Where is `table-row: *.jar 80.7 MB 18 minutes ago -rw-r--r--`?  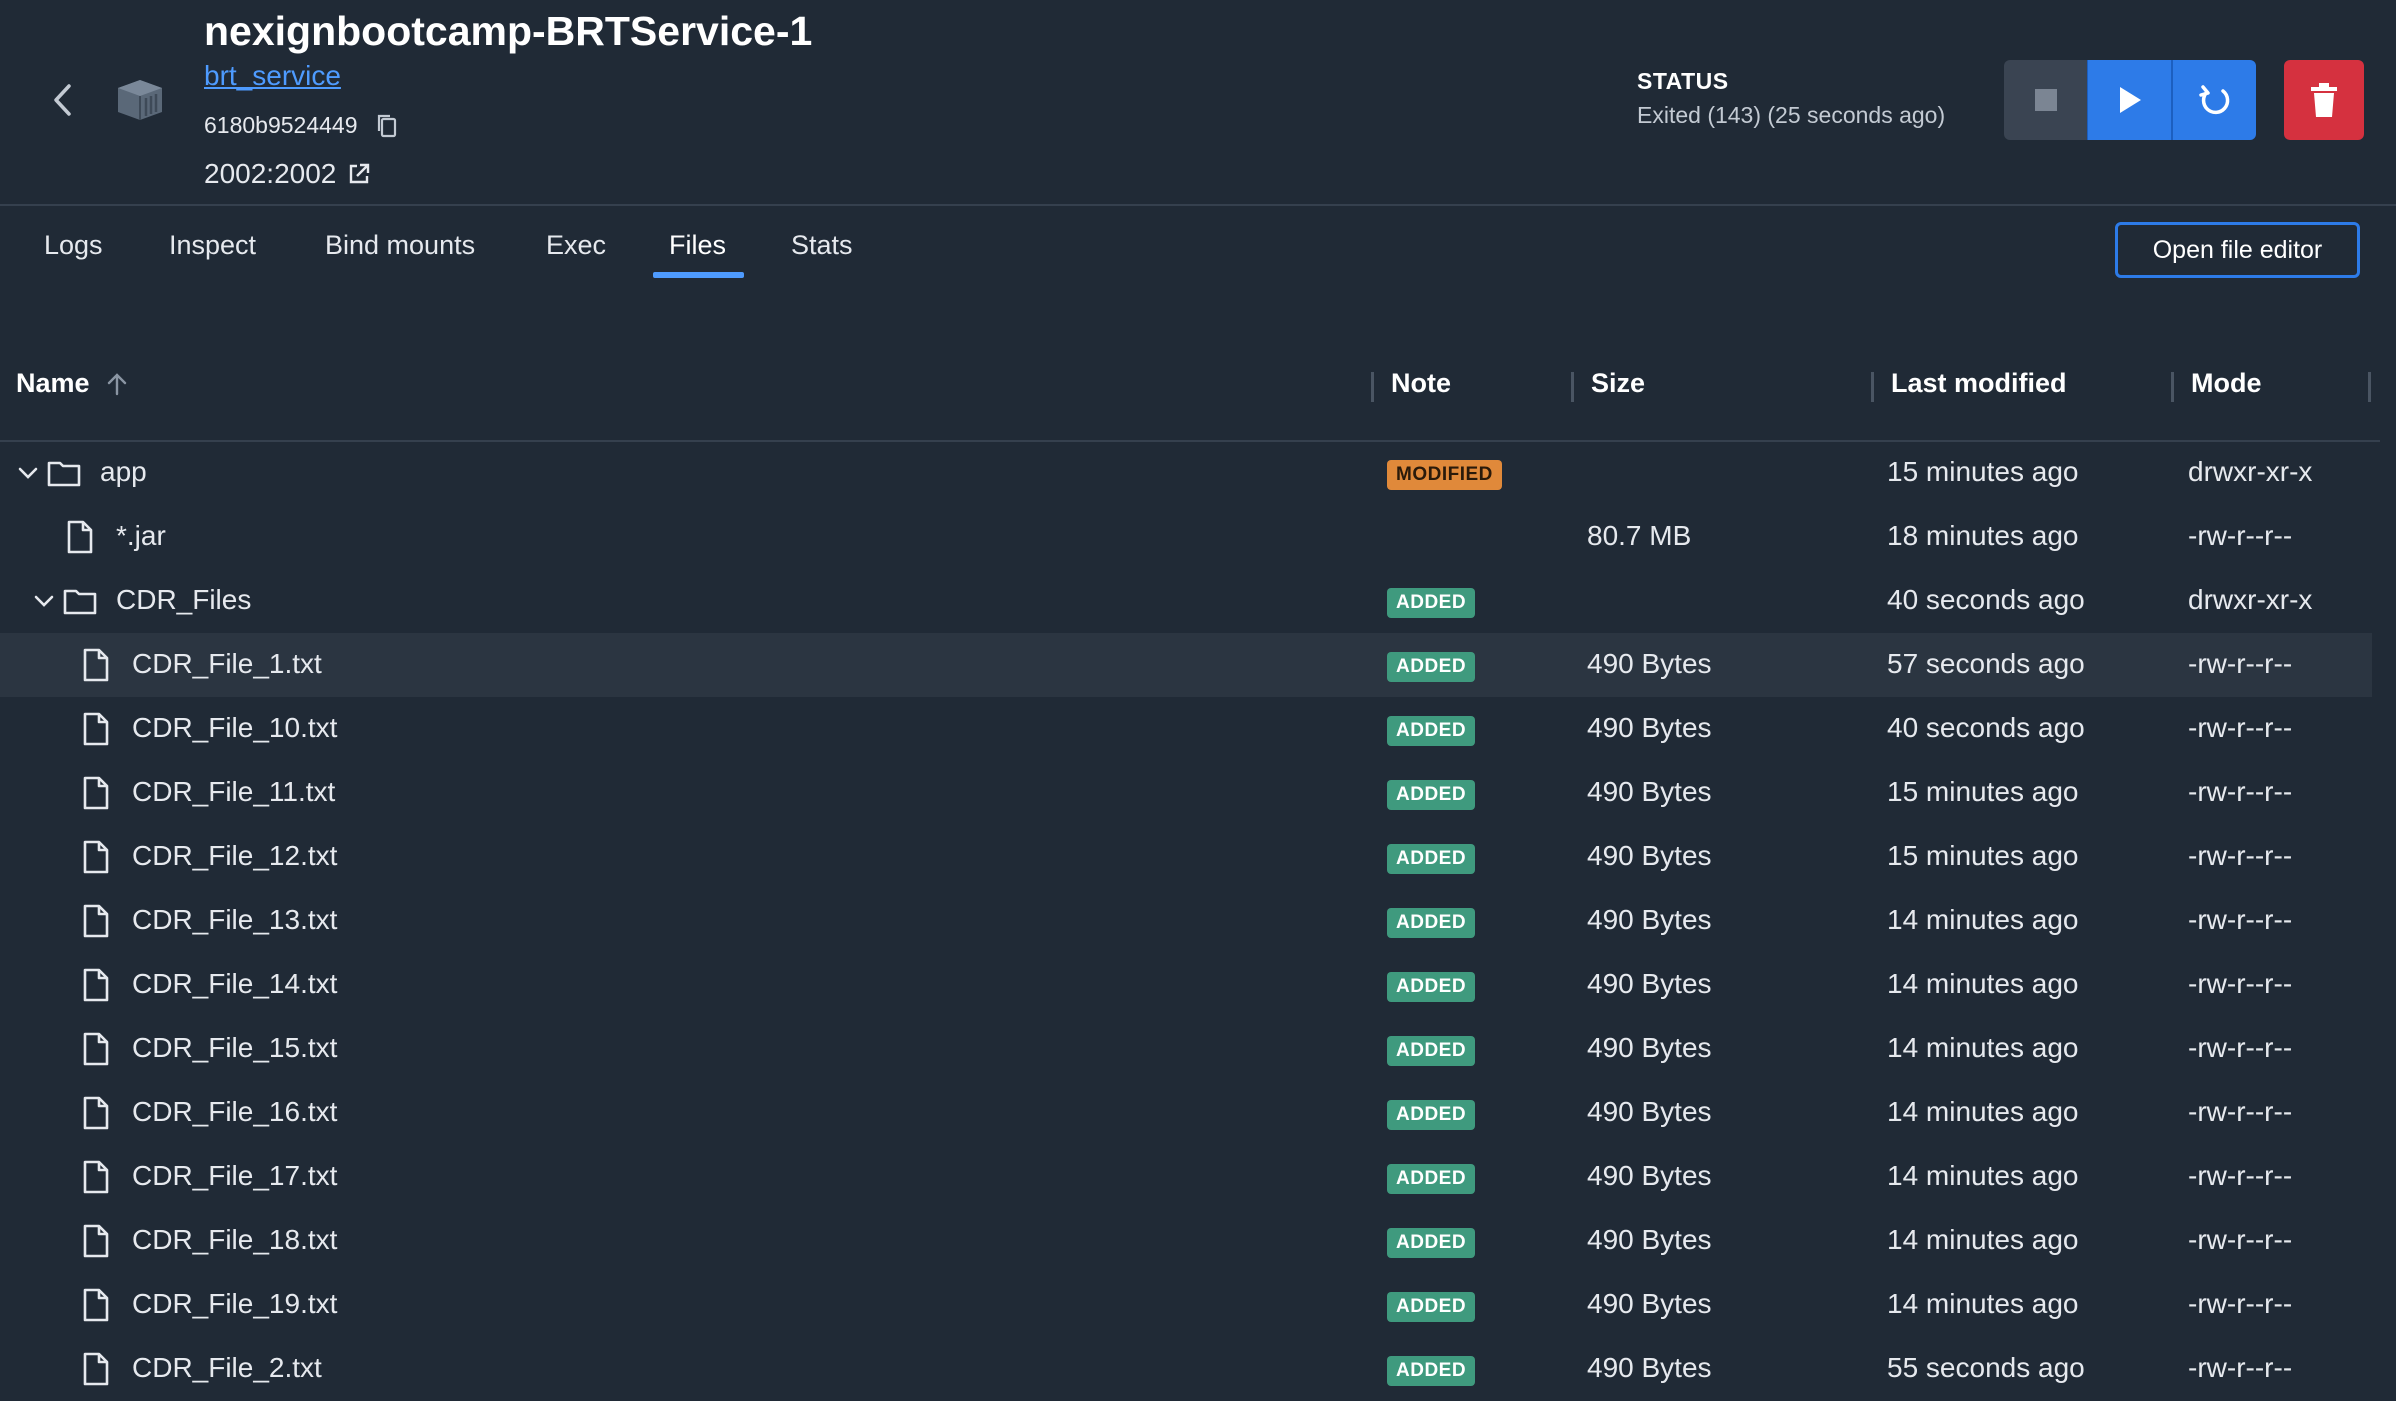
table-row: *.jar 80.7 MB 18 minutes ago -rw-r--r-- is located at coordinates (1186, 537).